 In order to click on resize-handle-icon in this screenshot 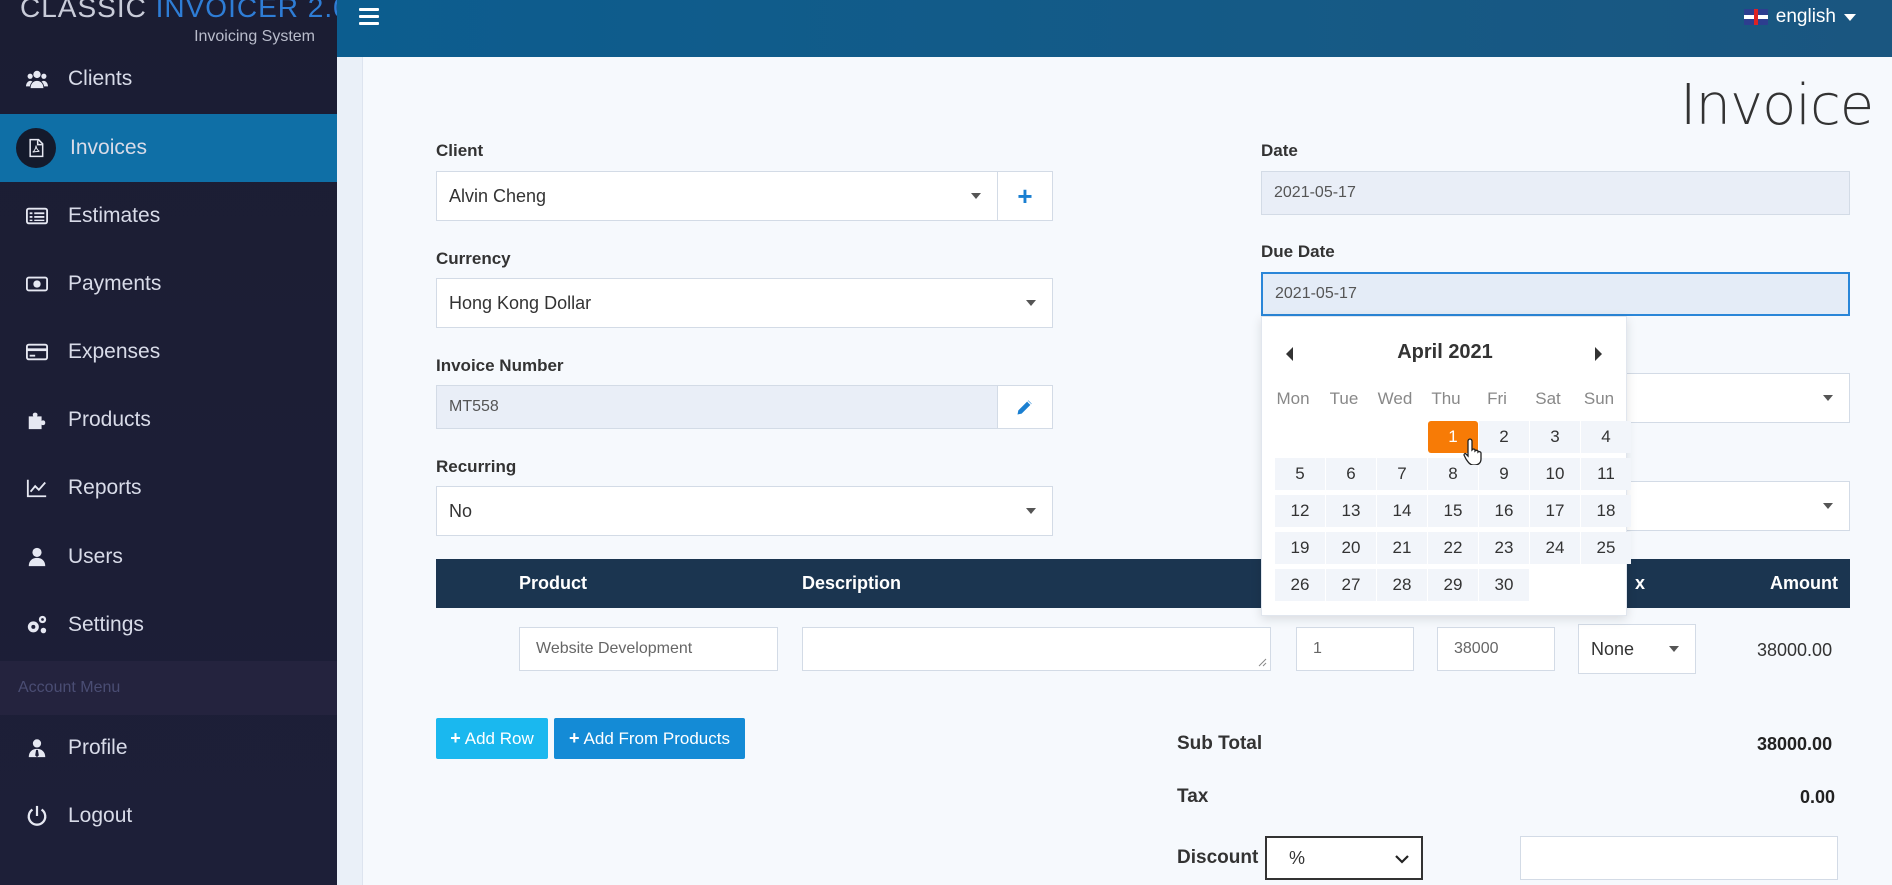, I will do `click(1262, 662)`.